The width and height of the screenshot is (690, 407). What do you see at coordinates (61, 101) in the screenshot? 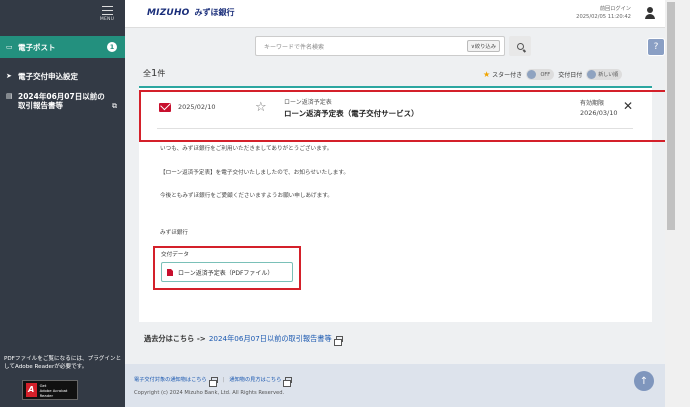
I see `sidebar-item-label: 2024年06月07日以前の取引報告書等` at bounding box center [61, 101].